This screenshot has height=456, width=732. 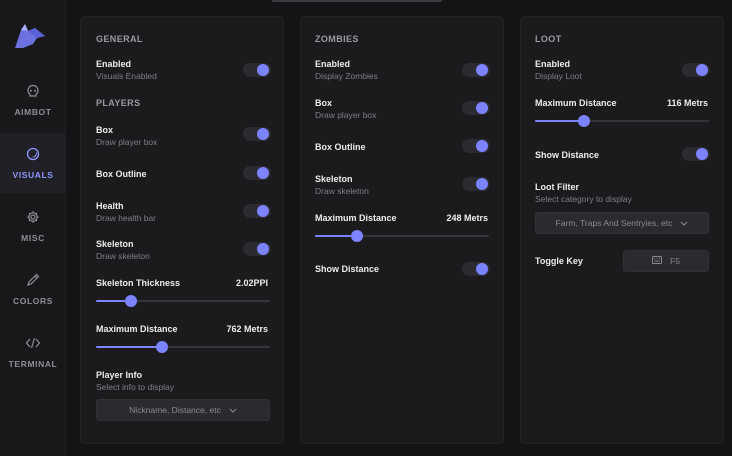 I want to click on zombies-box-title: Box, so click(x=324, y=103).